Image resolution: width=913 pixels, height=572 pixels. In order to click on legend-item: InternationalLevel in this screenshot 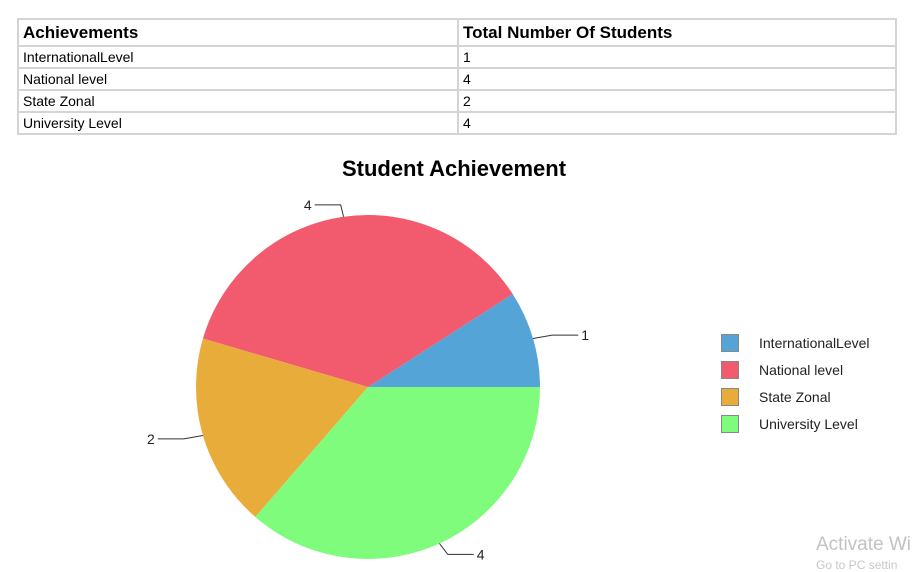, I will do `click(795, 342)`.